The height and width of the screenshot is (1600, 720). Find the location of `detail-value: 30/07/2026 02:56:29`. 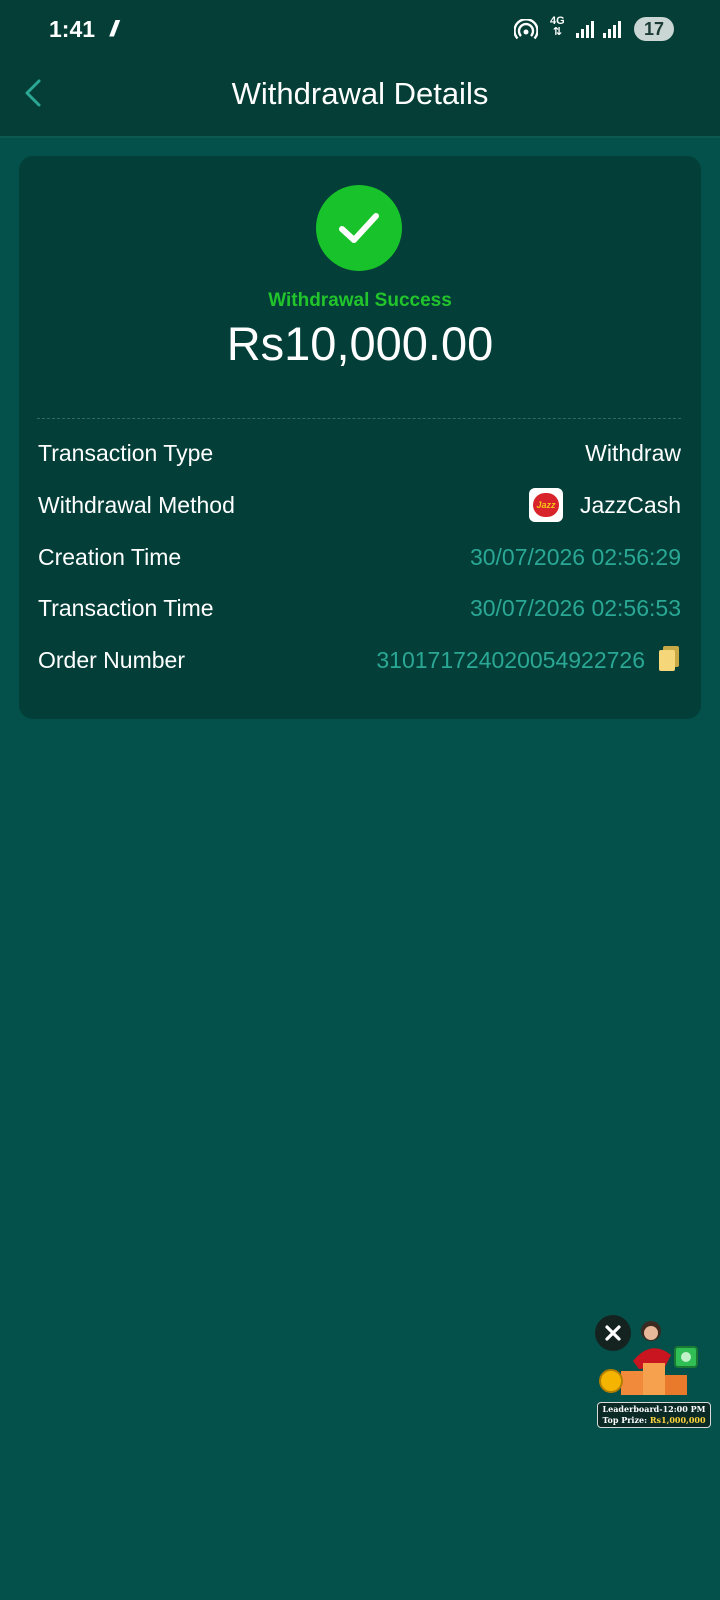

detail-value: 30/07/2026 02:56:29 is located at coordinates (575, 557).